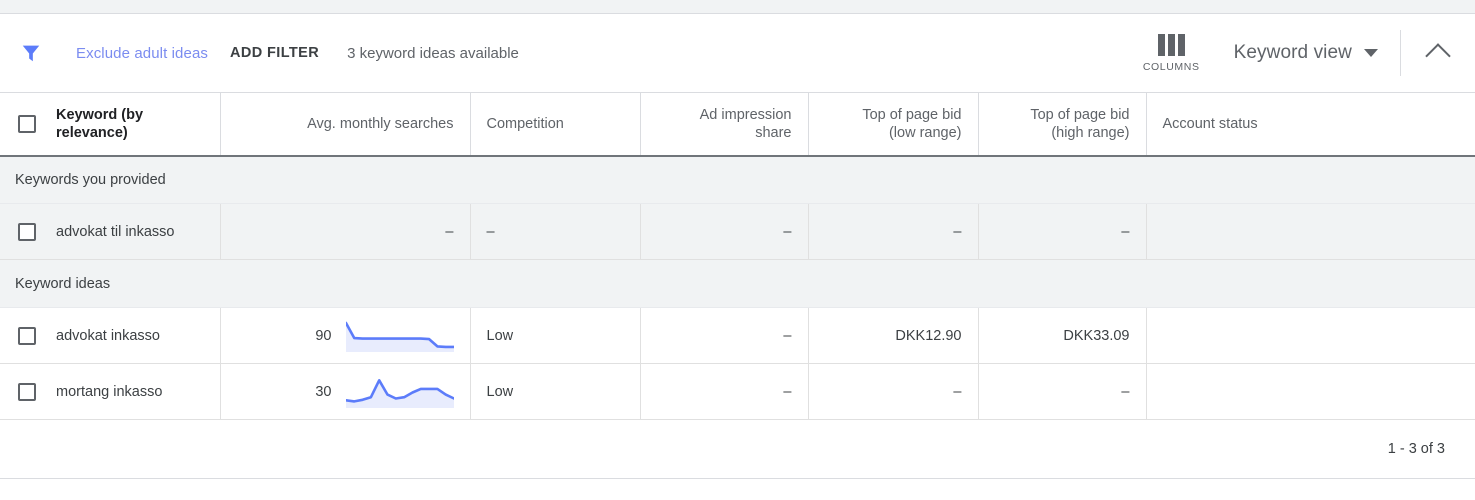 This screenshot has width=1475, height=500. What do you see at coordinates (100, 114) in the screenshot?
I see `column-header-keyword-line1: Keyword (by` at bounding box center [100, 114].